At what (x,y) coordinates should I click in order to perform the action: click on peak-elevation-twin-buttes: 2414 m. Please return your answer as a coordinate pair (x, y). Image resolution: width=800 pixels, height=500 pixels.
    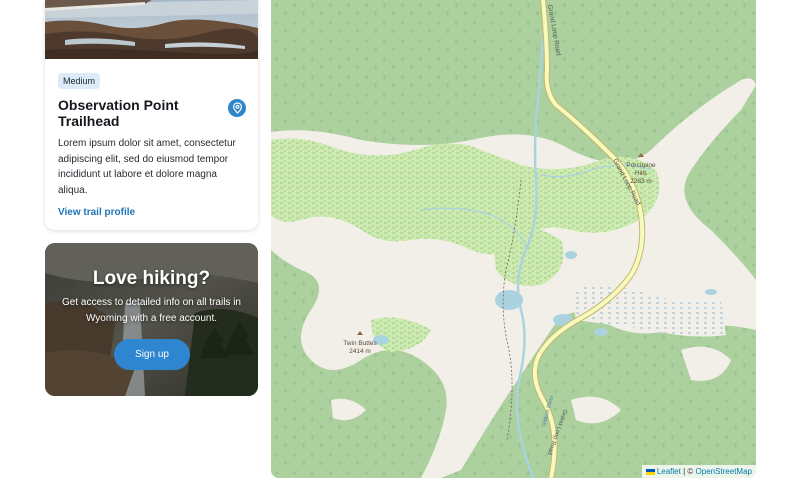
    Looking at the image, I should click on (360, 351).